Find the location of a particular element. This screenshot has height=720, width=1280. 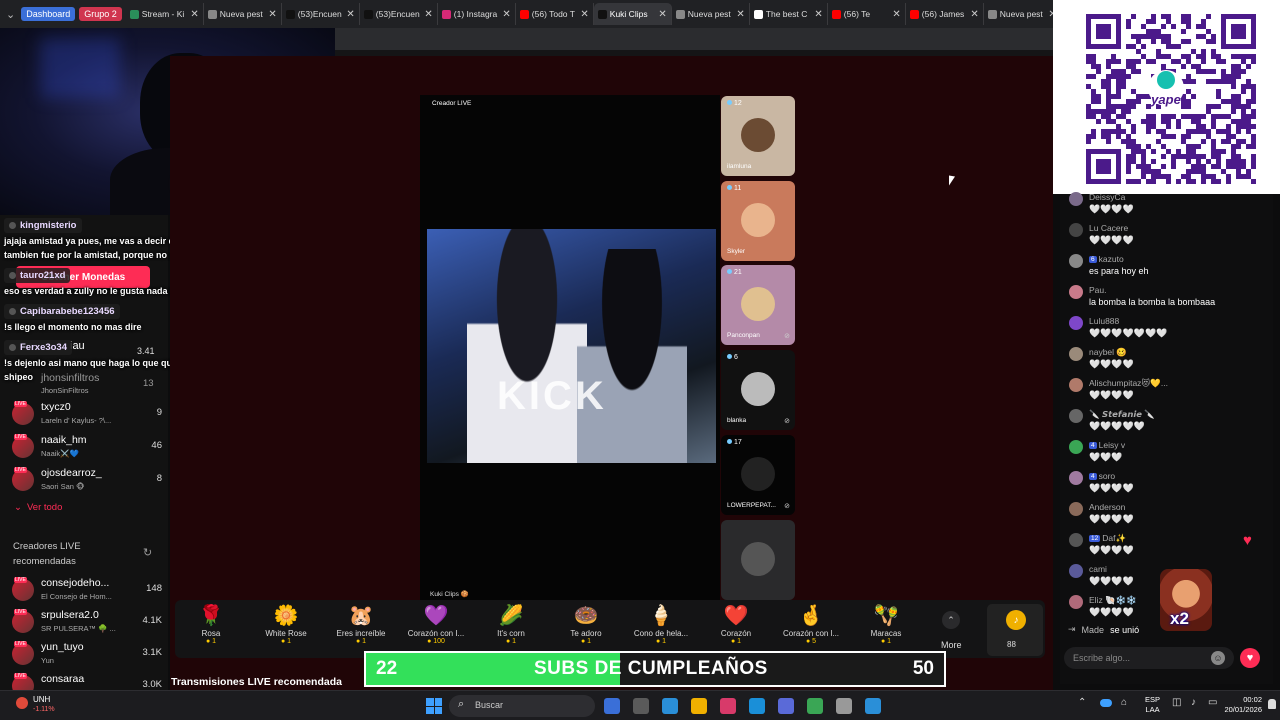

chat-message: Anderson 🤍🤍🤍🤍 is located at coordinates (1168, 516).